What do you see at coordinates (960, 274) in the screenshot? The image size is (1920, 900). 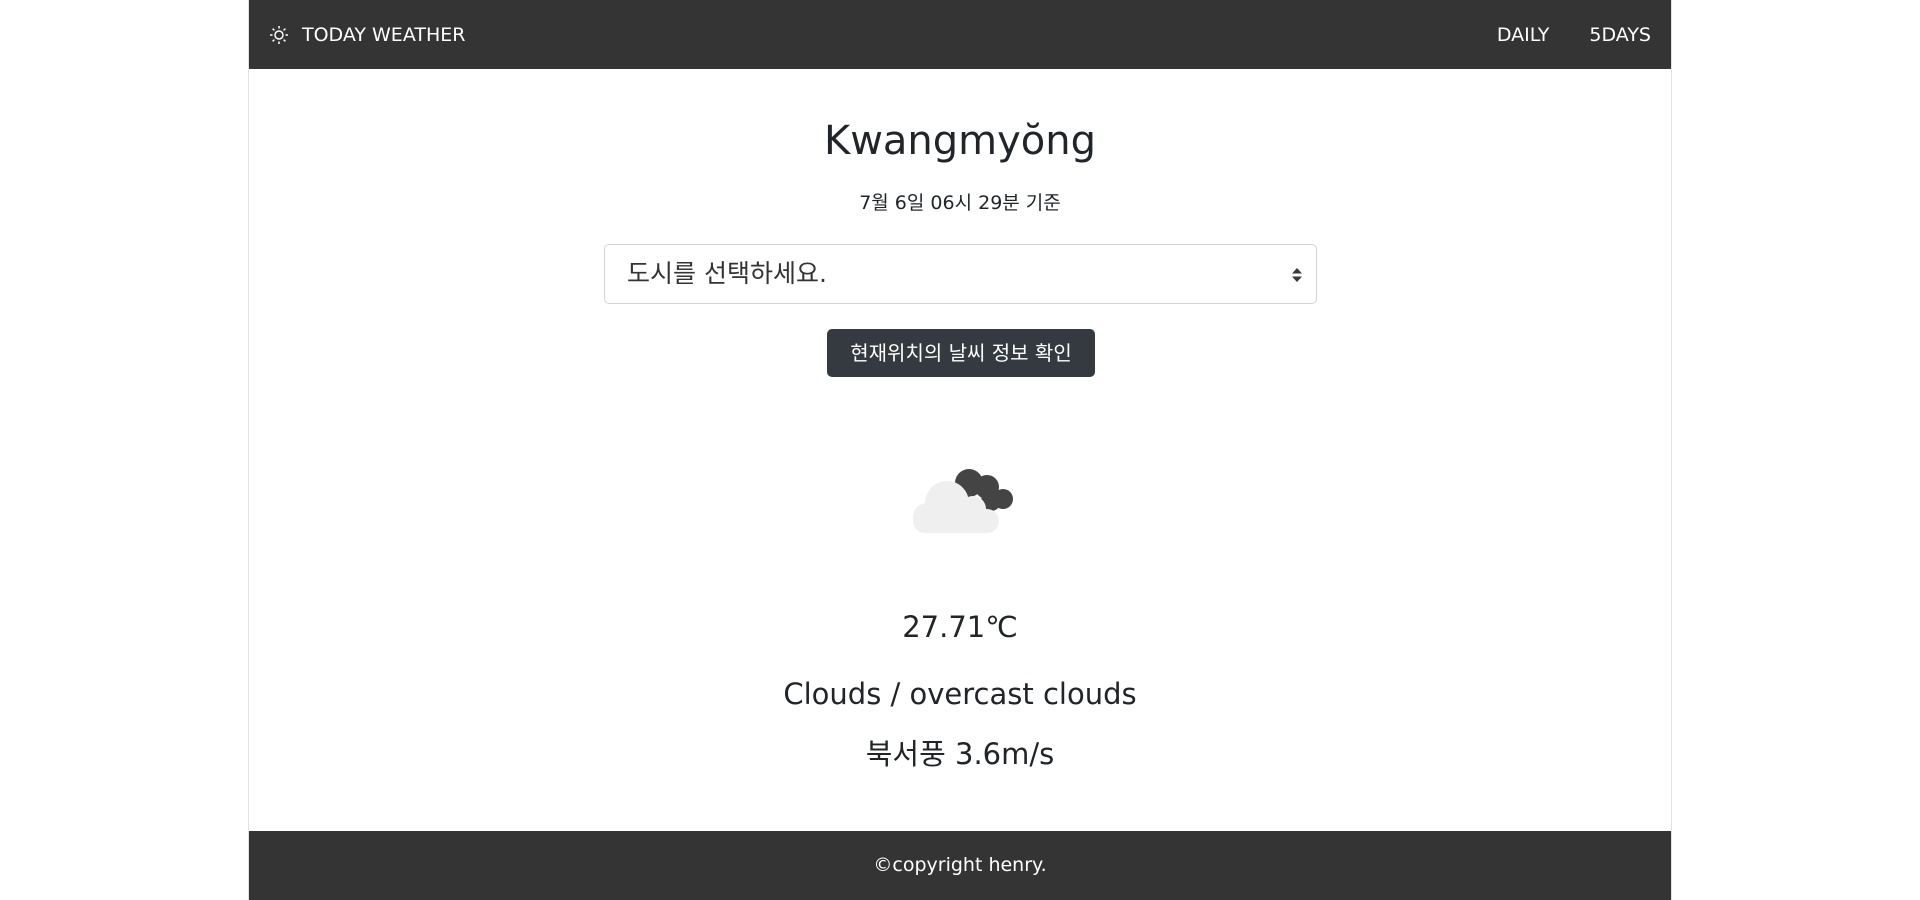 I see `city-select: 도시를 선택하세요.` at bounding box center [960, 274].